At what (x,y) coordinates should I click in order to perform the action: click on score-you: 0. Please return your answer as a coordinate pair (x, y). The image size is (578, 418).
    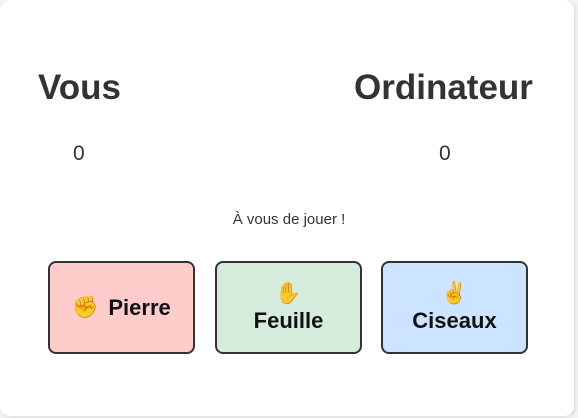
    Looking at the image, I should click on (79, 153).